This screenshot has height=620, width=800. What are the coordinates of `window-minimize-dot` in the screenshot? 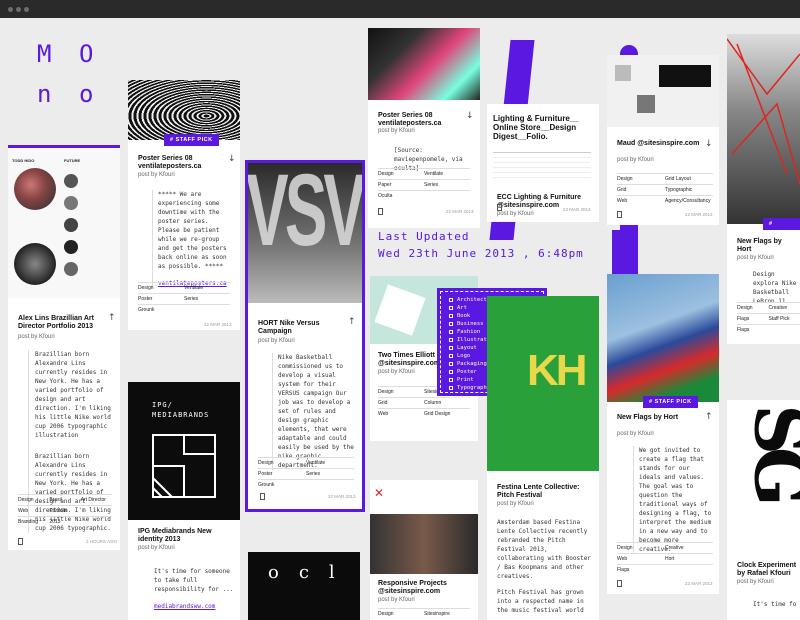 It's located at (18, 9).